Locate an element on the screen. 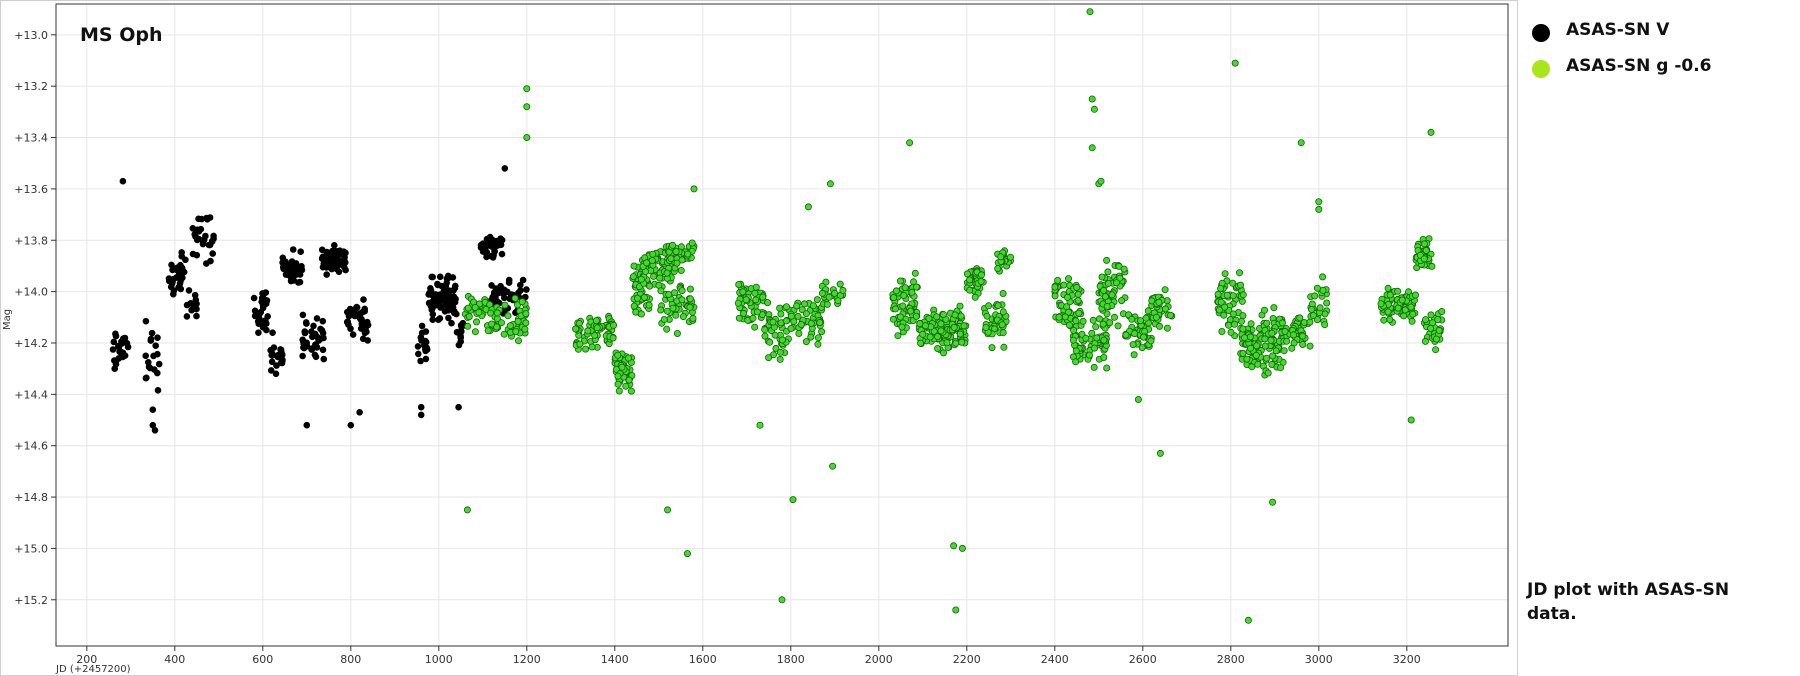  chart-note: JD plot with ASAS-SN data. is located at coordinates (1628, 602).